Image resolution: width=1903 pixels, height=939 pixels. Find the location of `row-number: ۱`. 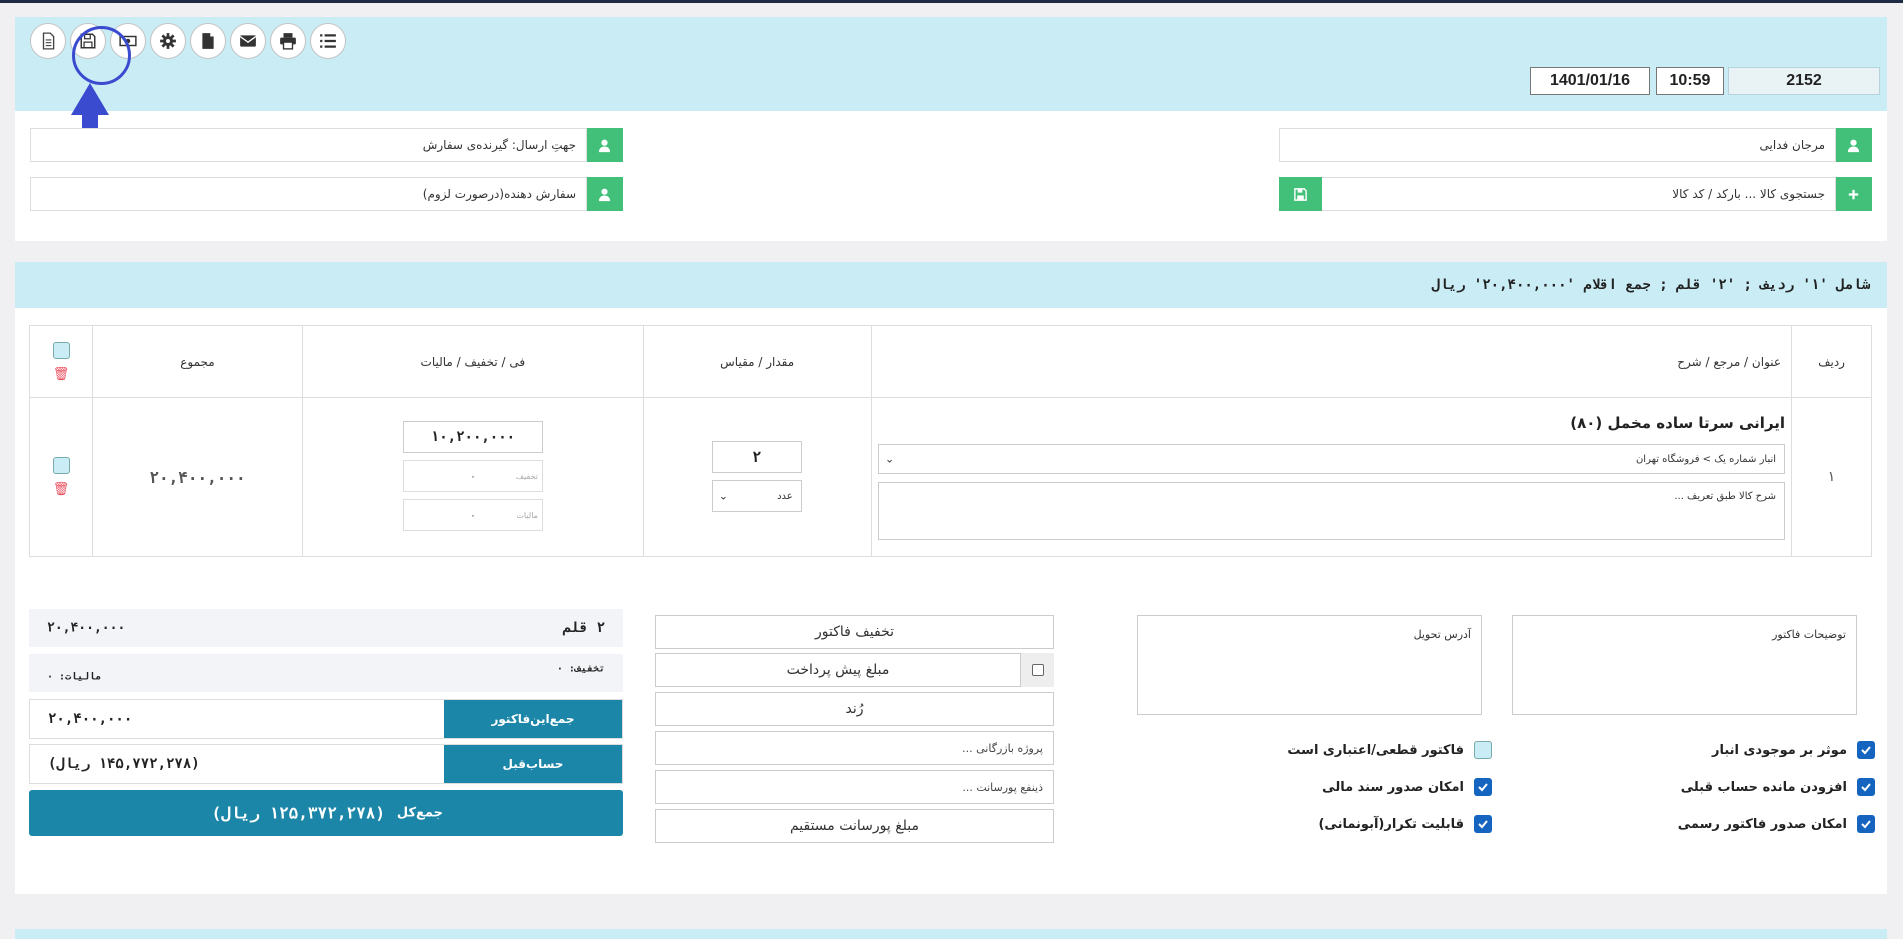

row-number: ۱ is located at coordinates (1831, 477).